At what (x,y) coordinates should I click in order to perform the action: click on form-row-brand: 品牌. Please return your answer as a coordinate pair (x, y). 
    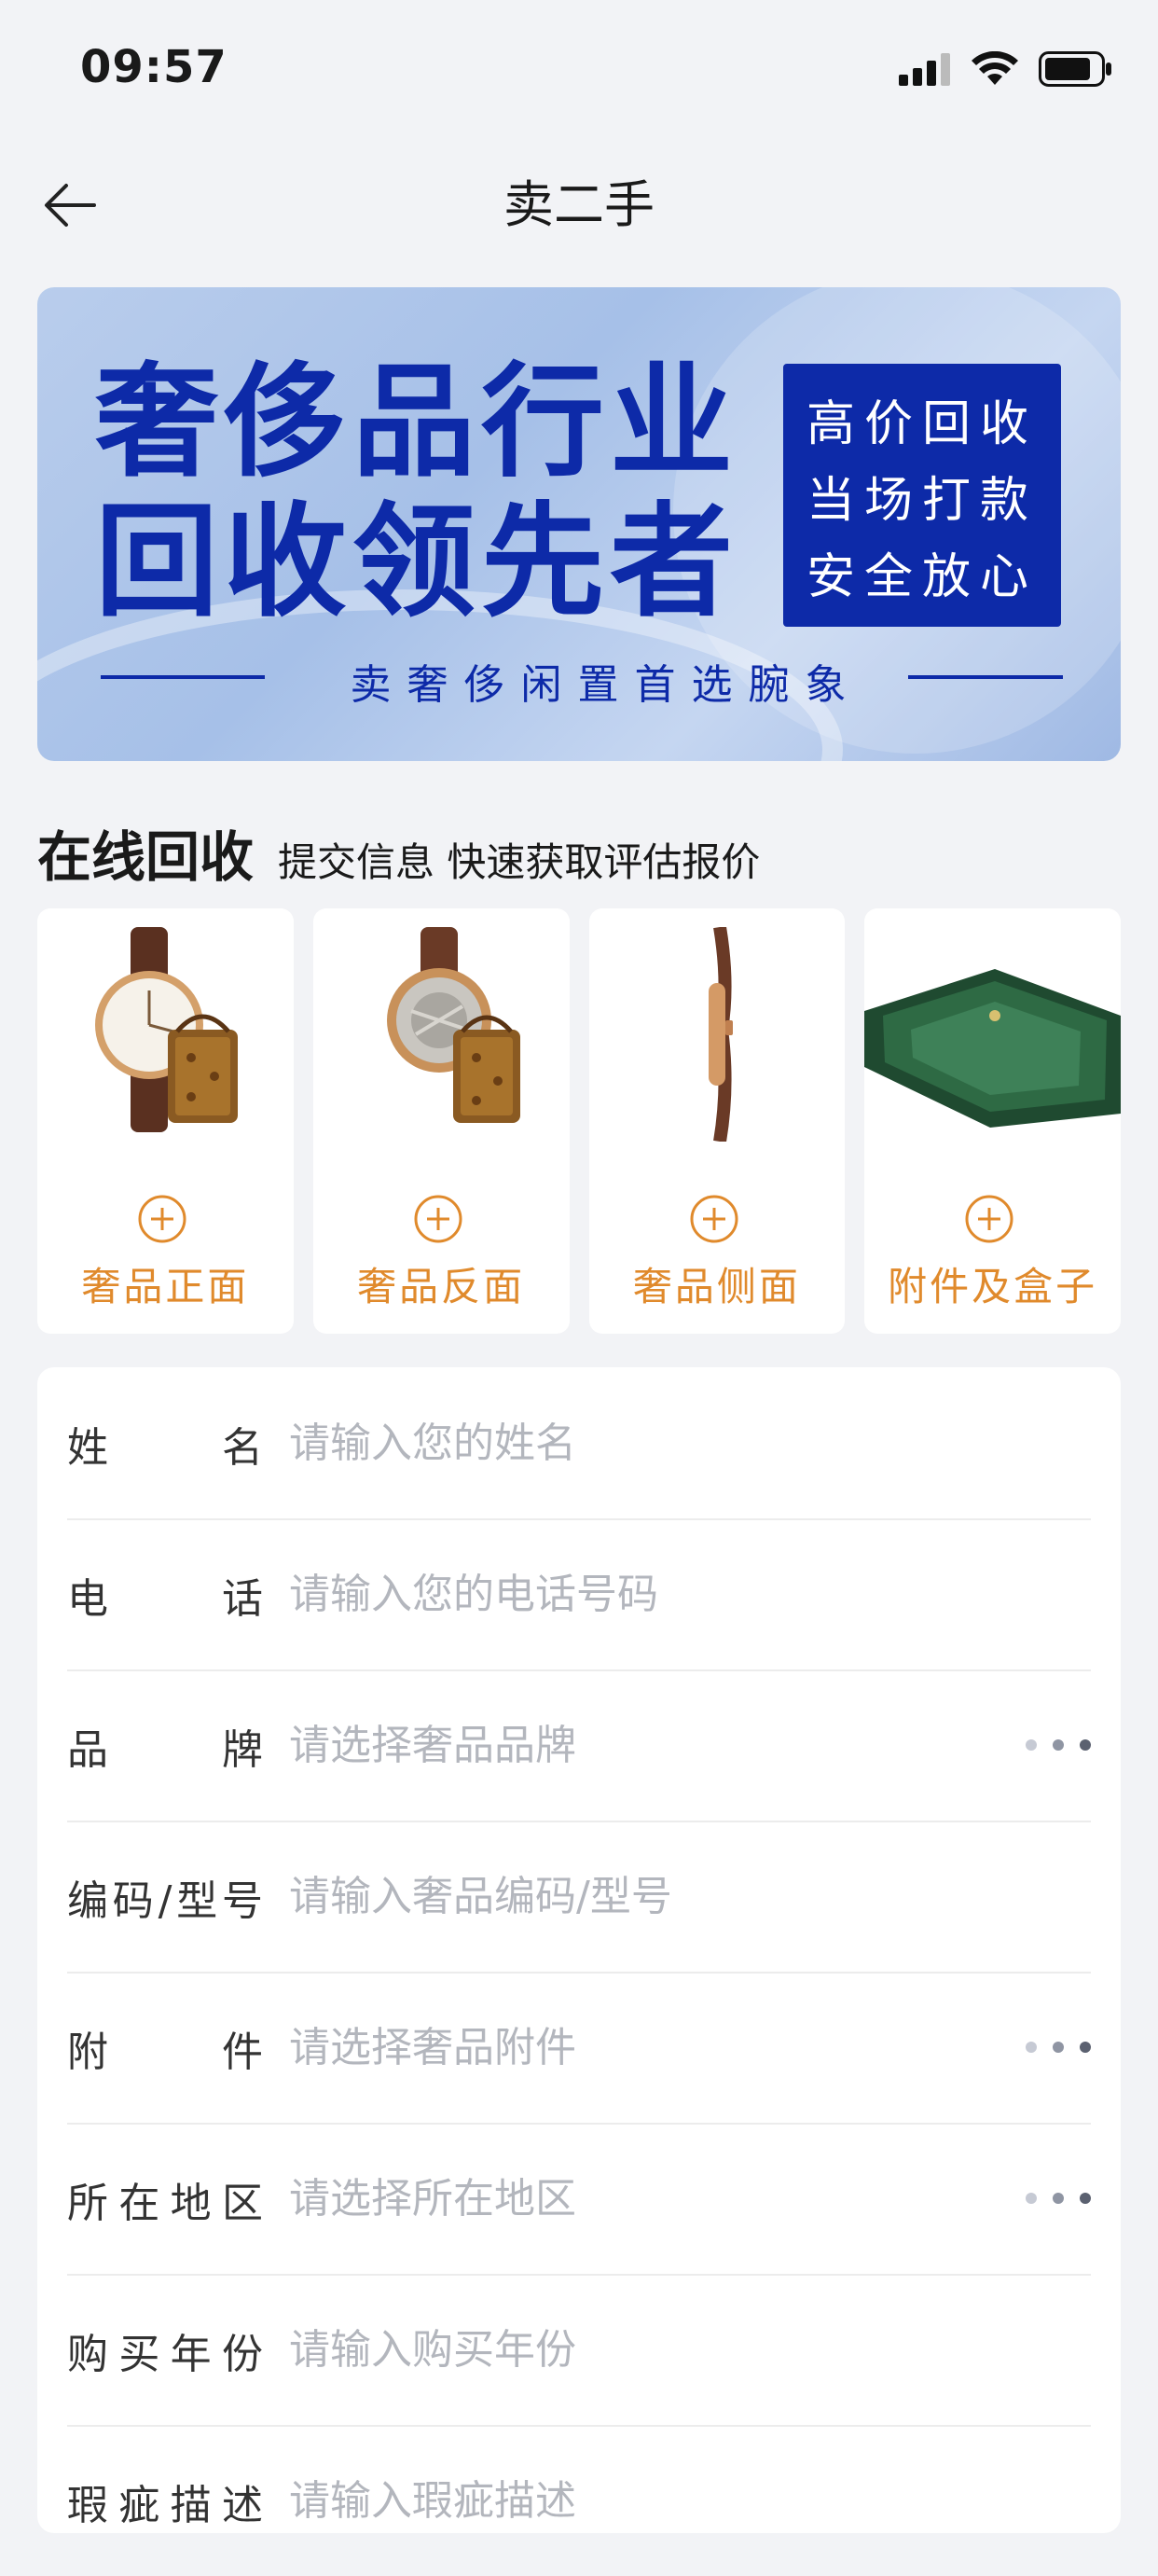
    Looking at the image, I should click on (579, 1745).